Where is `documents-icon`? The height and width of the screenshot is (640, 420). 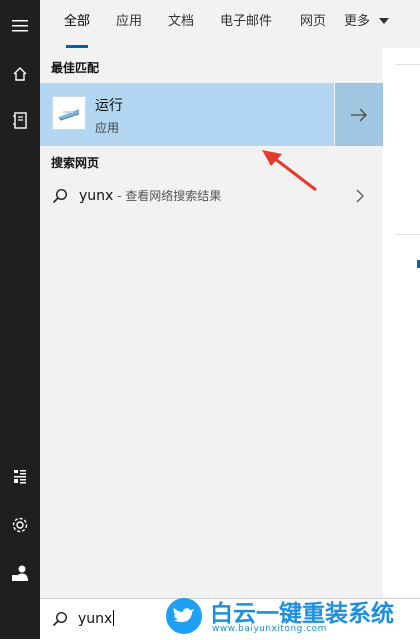
documents-icon is located at coordinates (20, 120).